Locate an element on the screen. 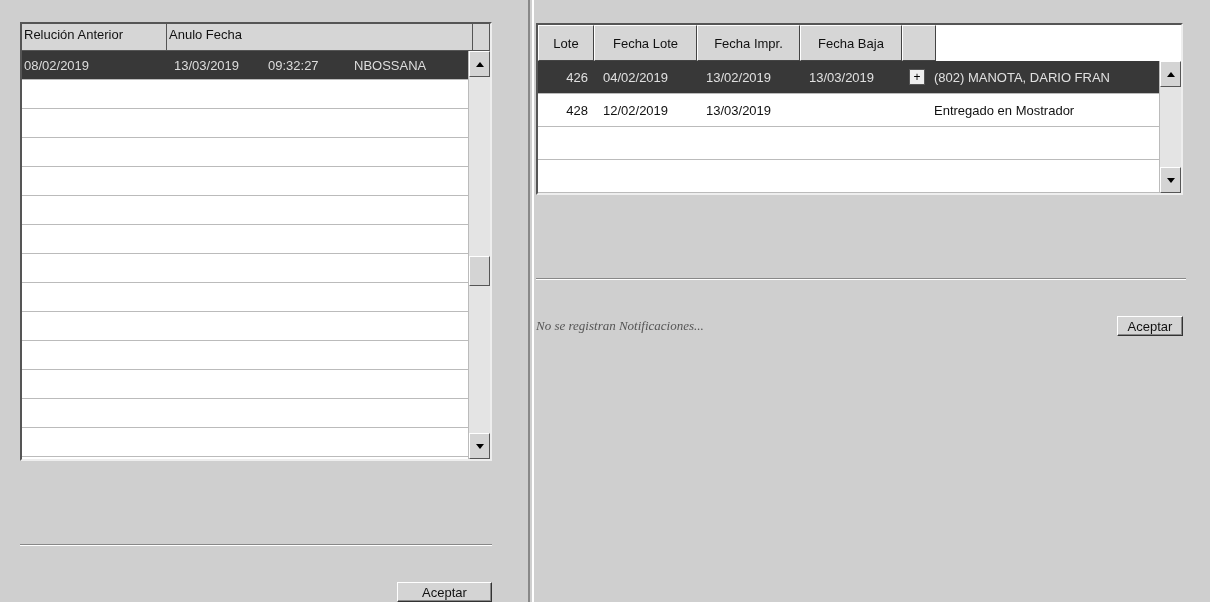 The image size is (1210, 602). table-cell-text: 08/02/2019 is located at coordinates (57, 65).